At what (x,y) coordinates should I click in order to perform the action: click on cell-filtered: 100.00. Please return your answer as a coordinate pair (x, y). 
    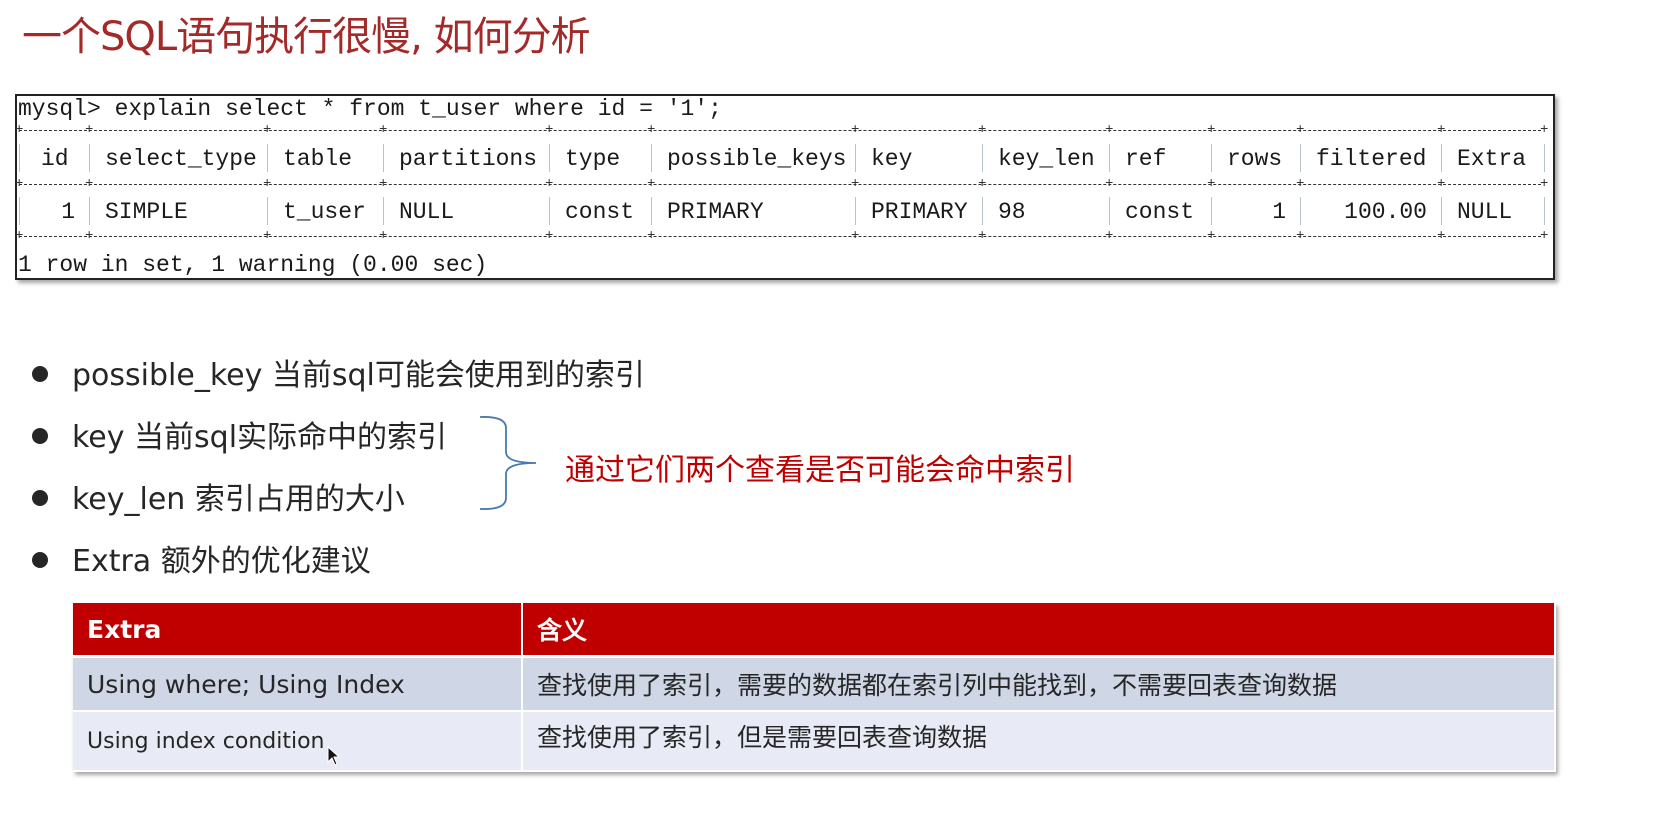
    Looking at the image, I should click on (1385, 212).